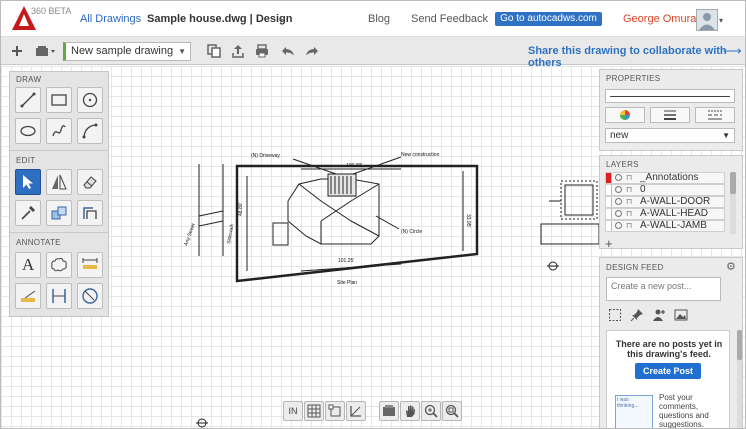 This screenshot has width=746, height=429. What do you see at coordinates (374, 411) in the screenshot?
I see `canvas-bottom-toolbar: IN` at bounding box center [374, 411].